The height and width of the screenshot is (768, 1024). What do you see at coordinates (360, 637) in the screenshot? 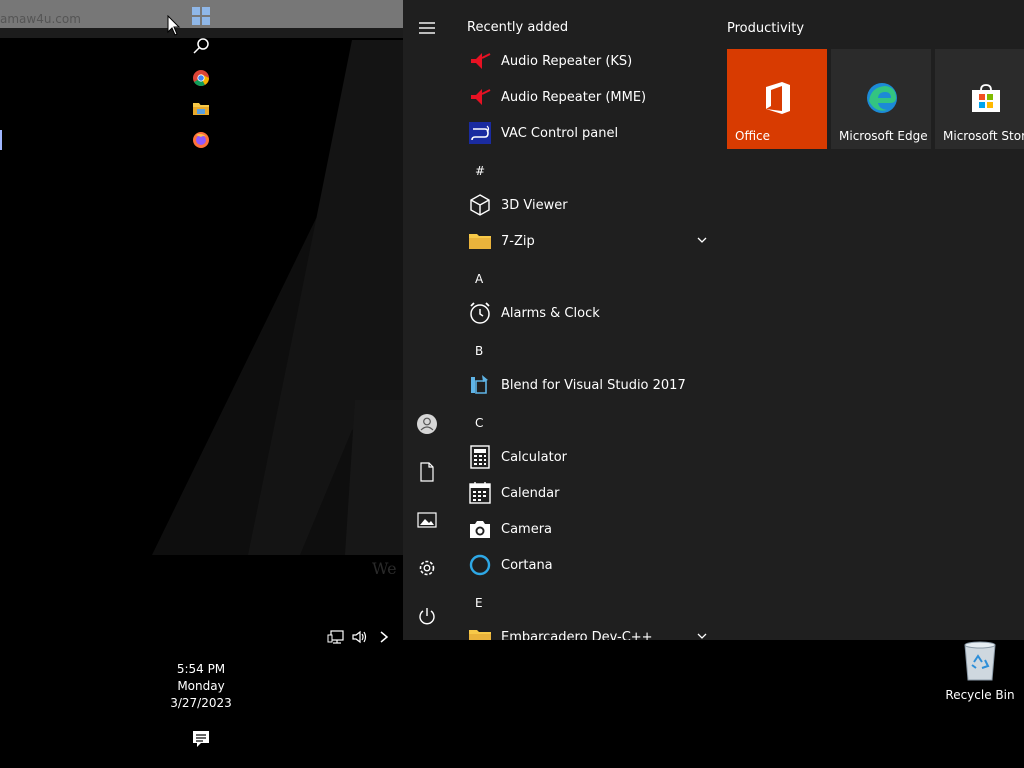
I see `volume-icon` at bounding box center [360, 637].